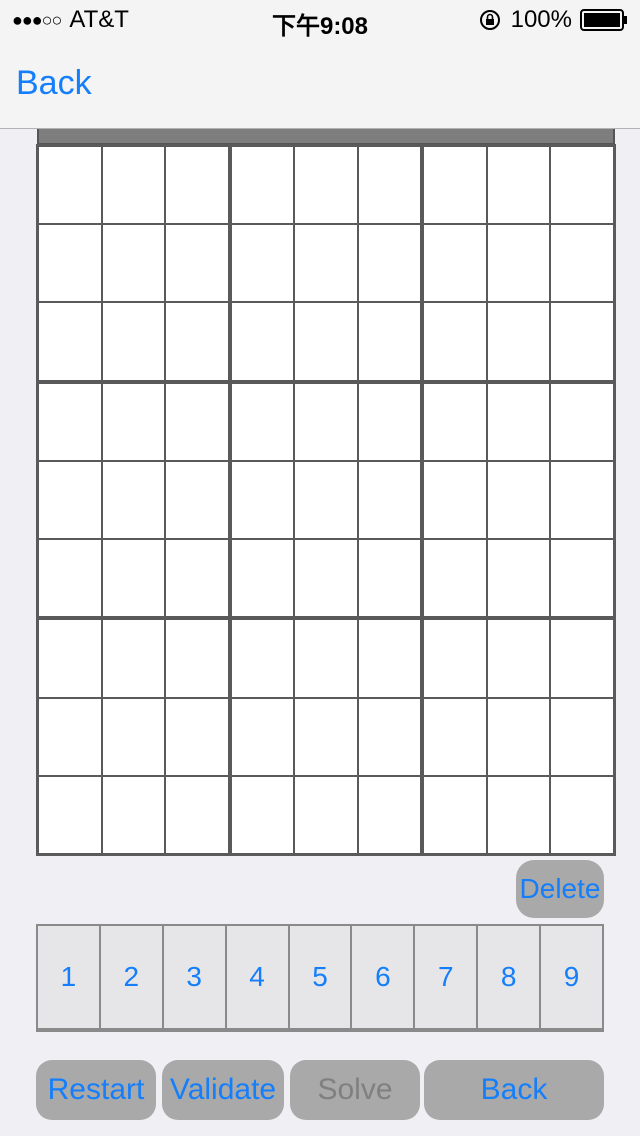 This screenshot has width=640, height=1136. What do you see at coordinates (446, 977) in the screenshot?
I see `number-key-7: 7` at bounding box center [446, 977].